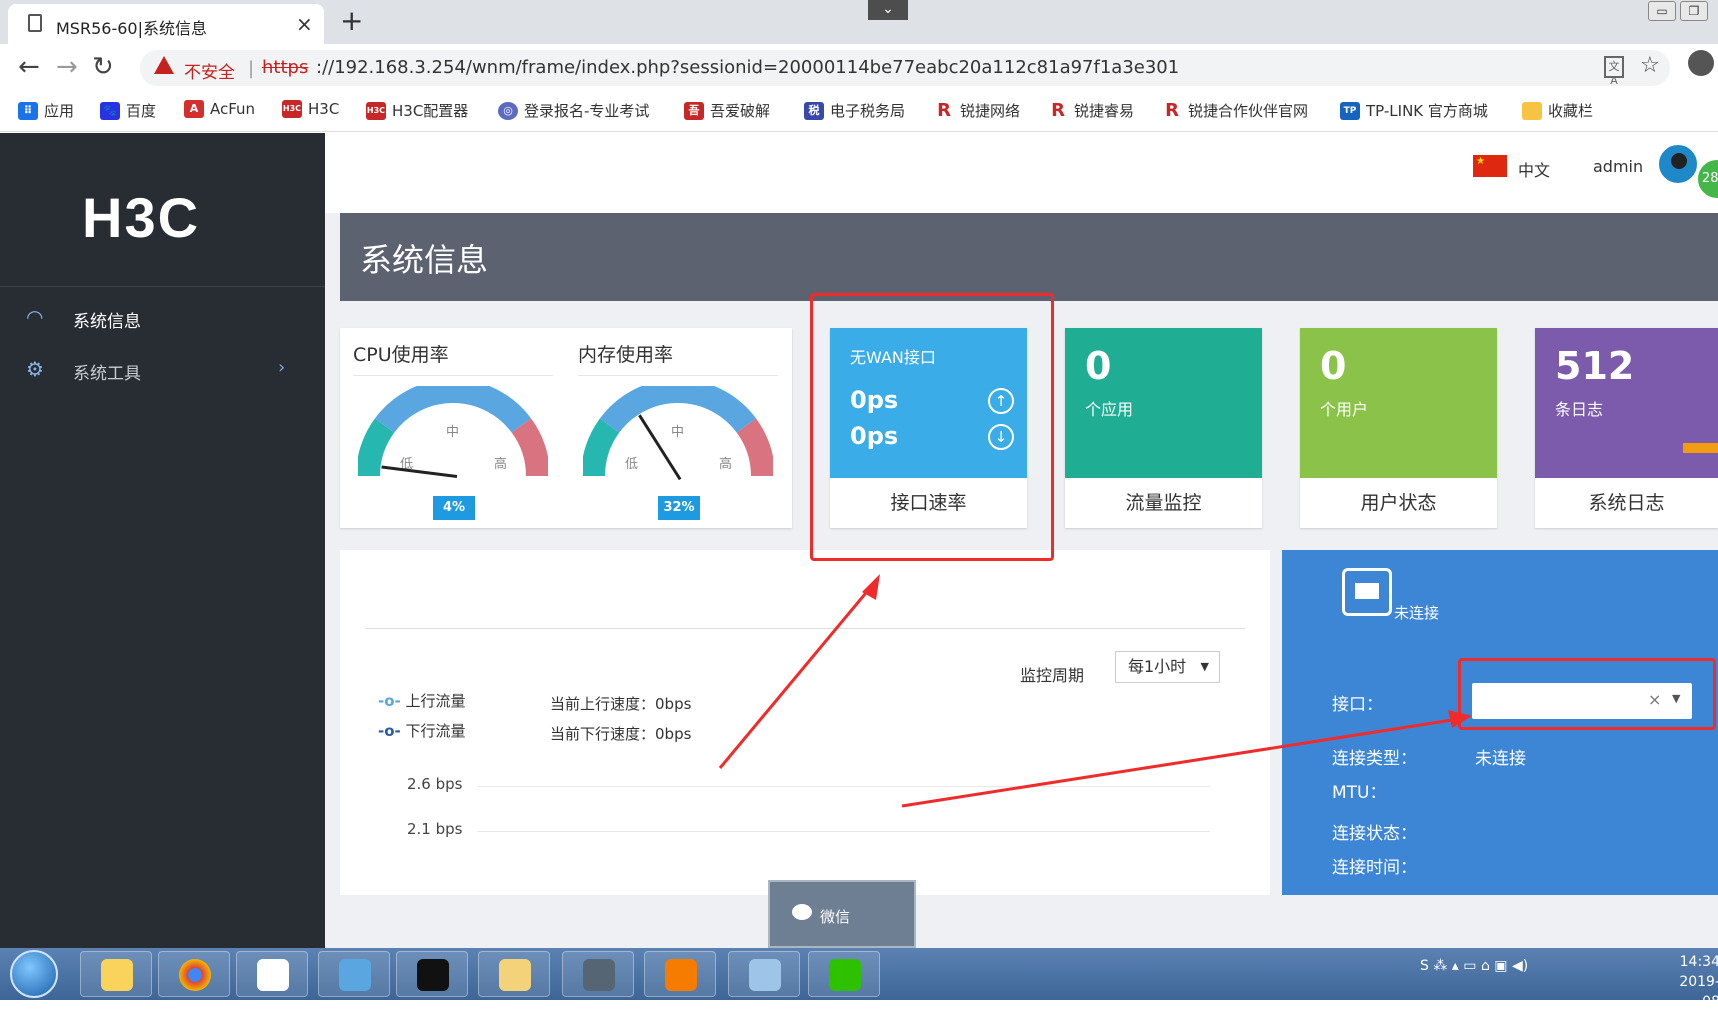 The height and width of the screenshot is (1012, 1718). What do you see at coordinates (1460, 719) in the screenshot?
I see `annotation-arrowhead` at bounding box center [1460, 719].